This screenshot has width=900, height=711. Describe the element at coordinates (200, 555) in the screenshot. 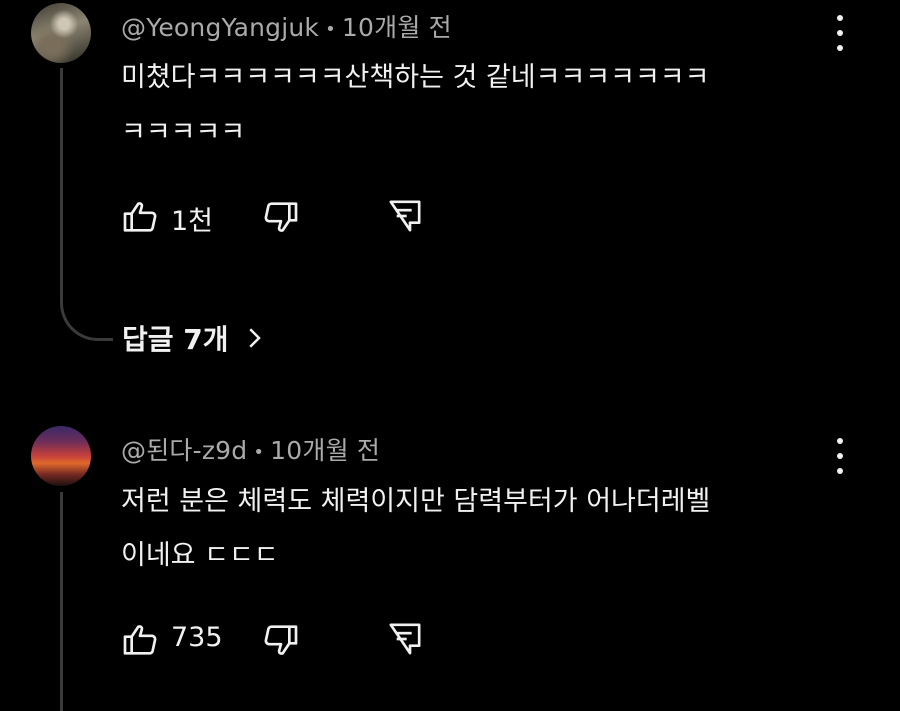

I see `comment-text-line: 이네요 ㄷㄷㄷ` at that location.